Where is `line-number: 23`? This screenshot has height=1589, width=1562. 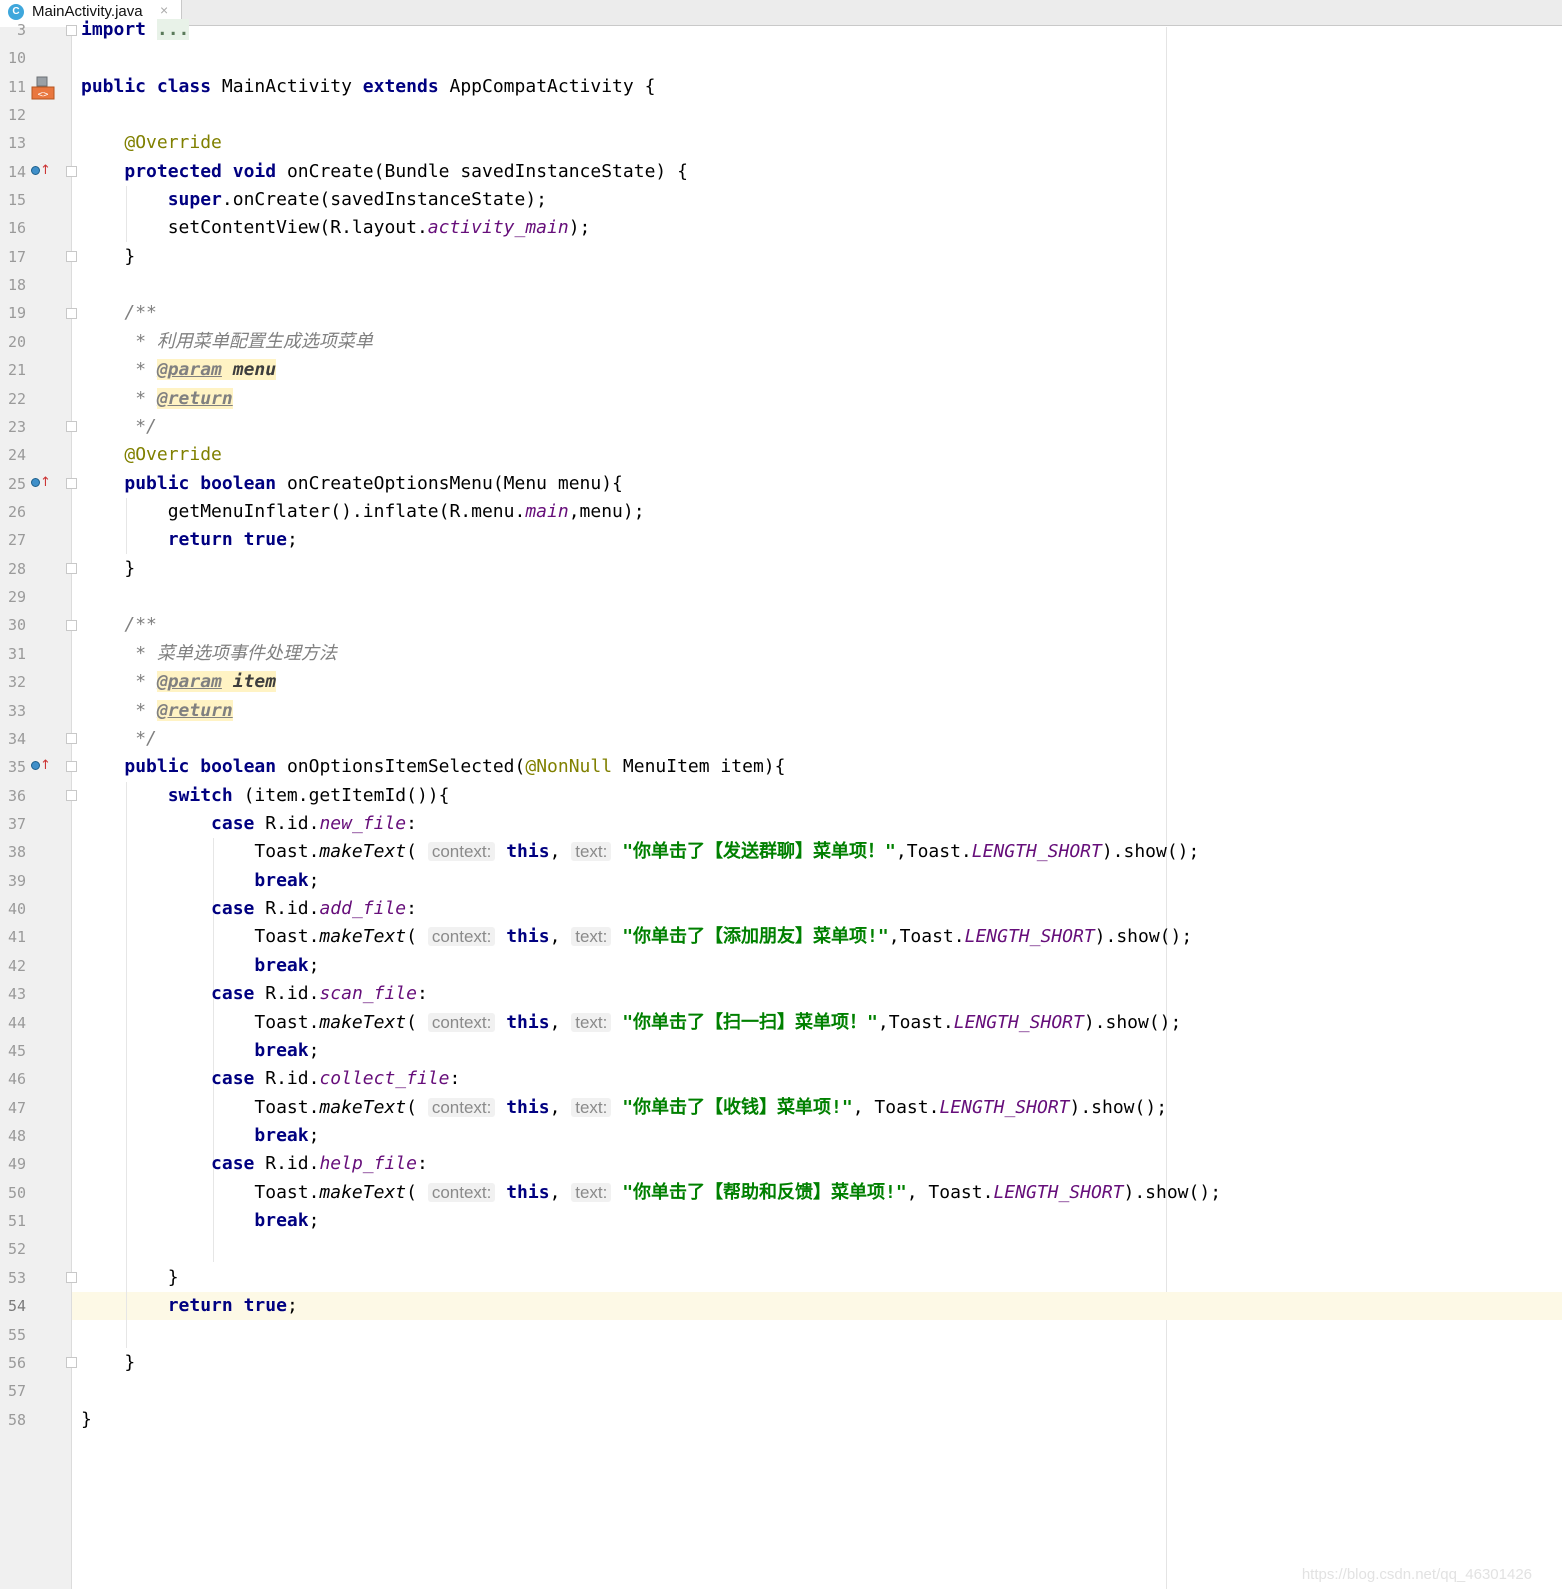 line-number: 23 is located at coordinates (16, 427).